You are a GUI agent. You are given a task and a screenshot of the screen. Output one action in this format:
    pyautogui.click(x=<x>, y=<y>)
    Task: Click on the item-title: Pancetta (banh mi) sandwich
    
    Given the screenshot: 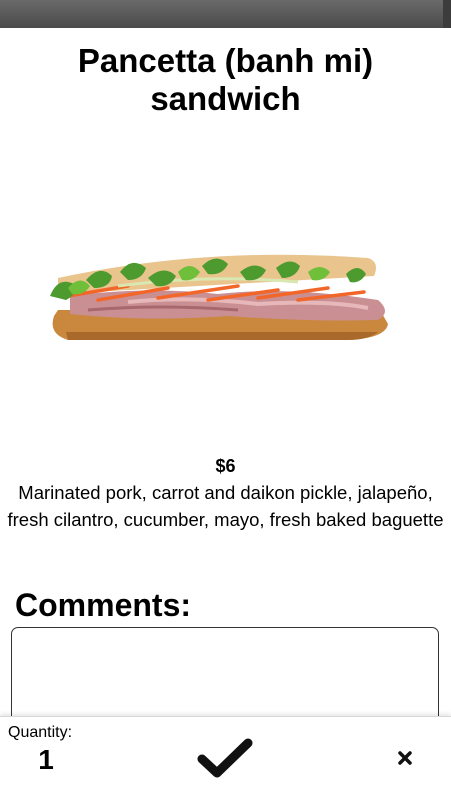 What is the action you would take?
    pyautogui.click(x=225, y=79)
    